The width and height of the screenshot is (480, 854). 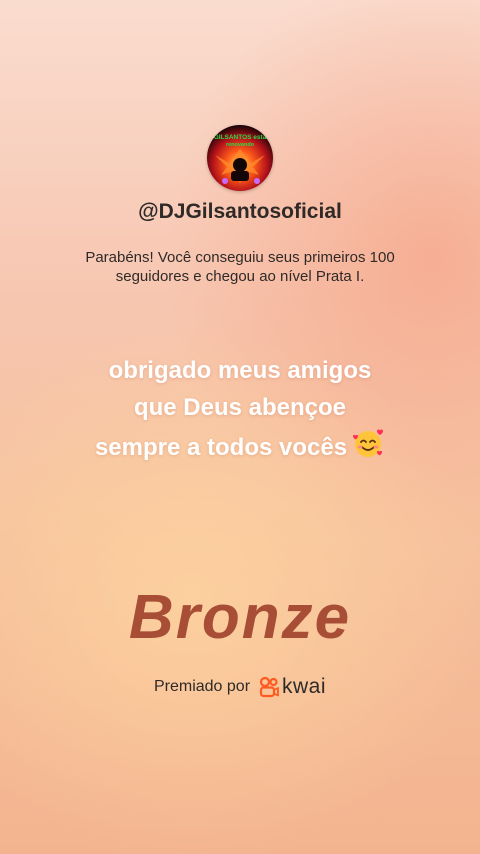 What do you see at coordinates (240, 617) in the screenshot?
I see `level-title: Bronze` at bounding box center [240, 617].